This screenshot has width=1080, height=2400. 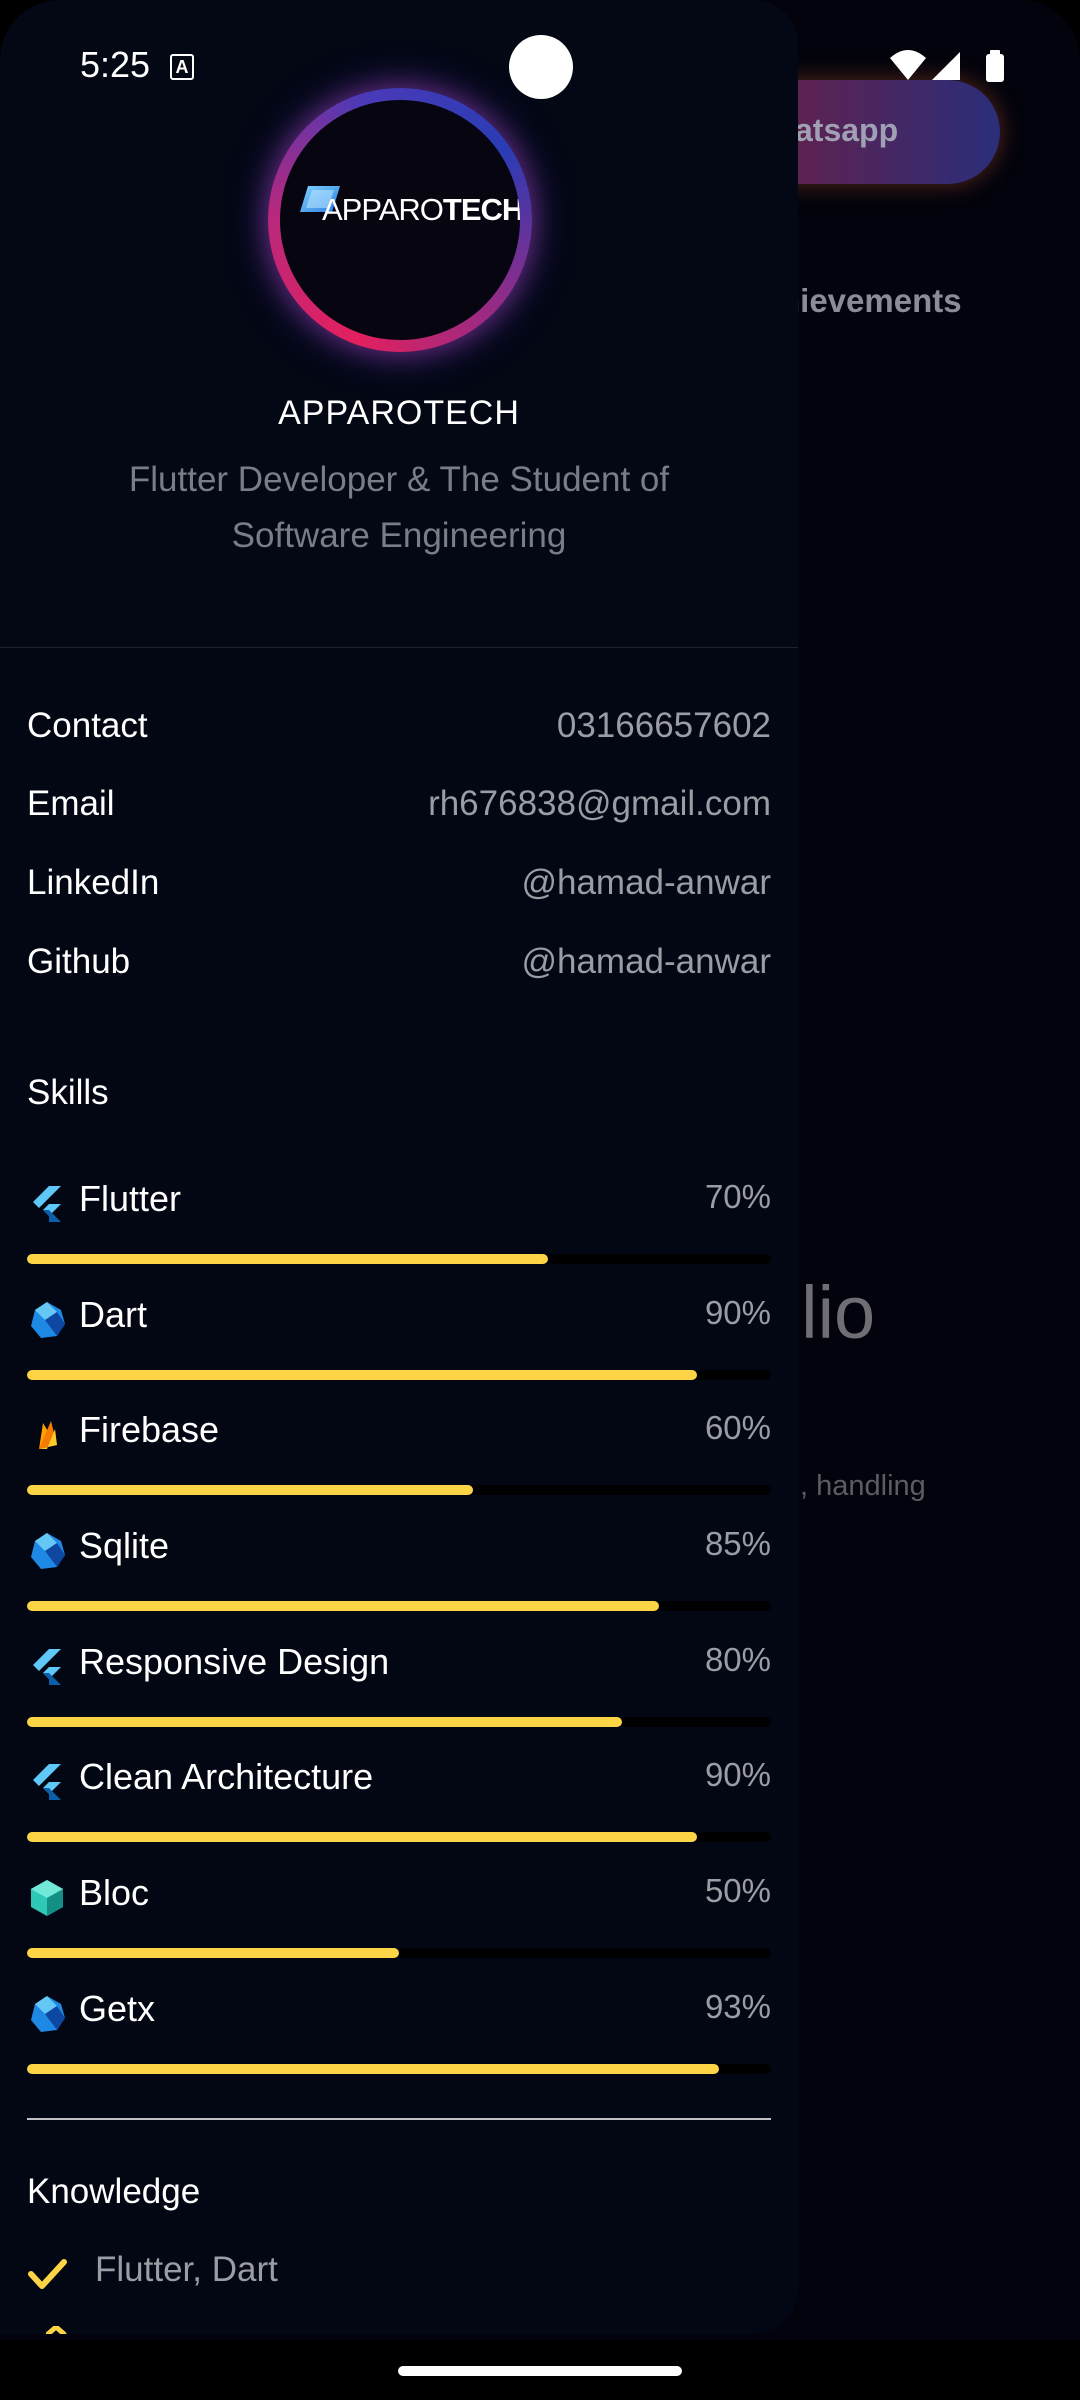 I want to click on skill-percent: 70%, so click(x=737, y=1196).